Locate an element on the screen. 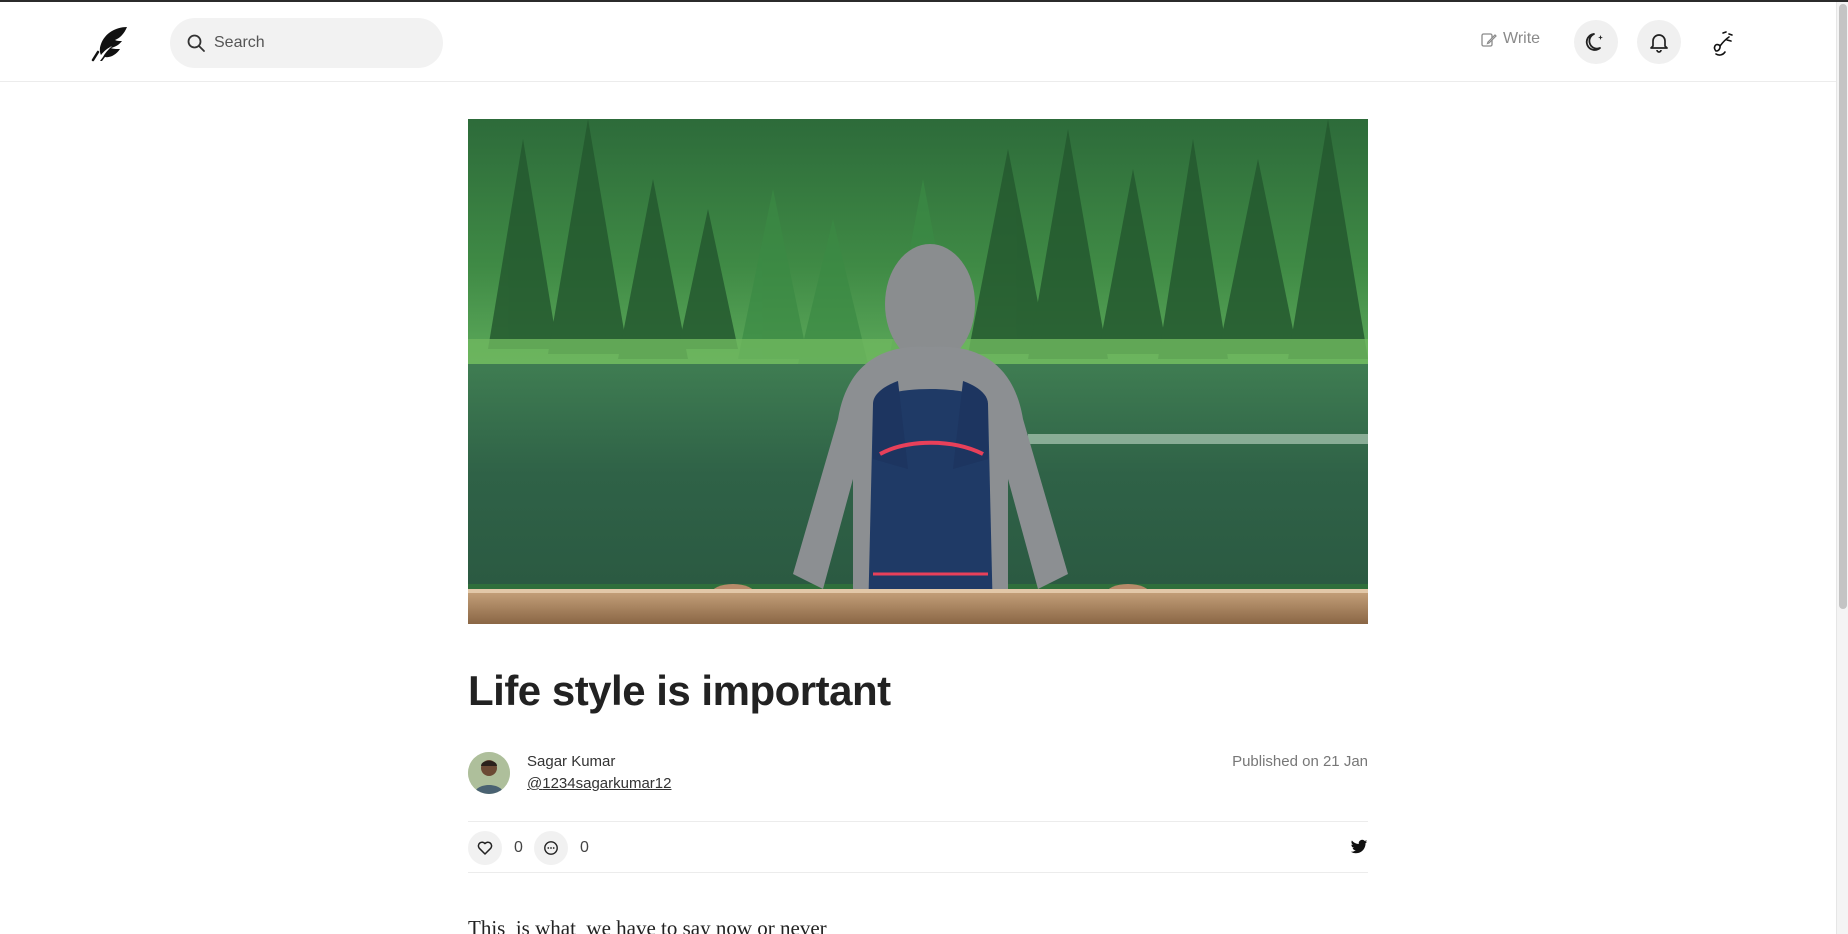 This screenshot has width=1848, height=934. like-button is located at coordinates (485, 848).